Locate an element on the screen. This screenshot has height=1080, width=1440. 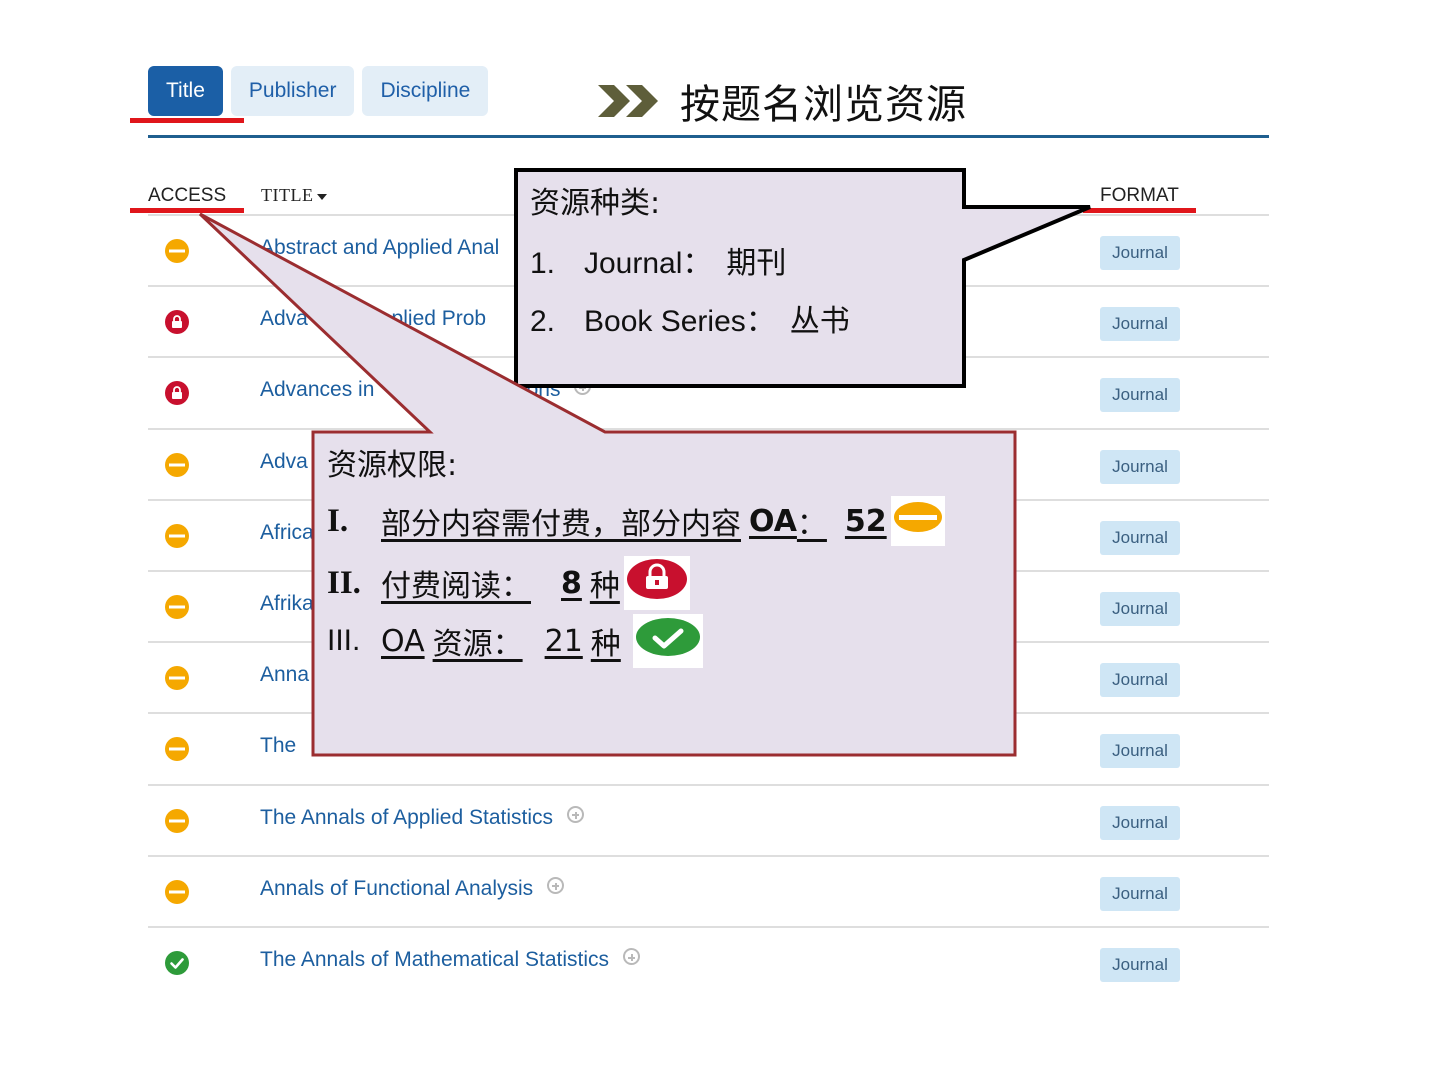
callout-access-item: III. OA 资源： 21 种 is located at coordinates (515, 641).